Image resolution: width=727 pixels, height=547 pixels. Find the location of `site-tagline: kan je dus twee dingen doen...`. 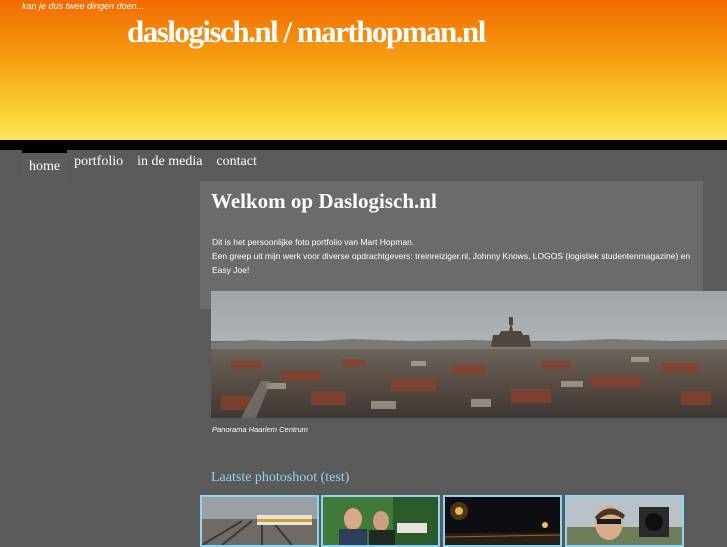

site-tagline: kan je dus twee dingen doen... is located at coordinates (83, 6).